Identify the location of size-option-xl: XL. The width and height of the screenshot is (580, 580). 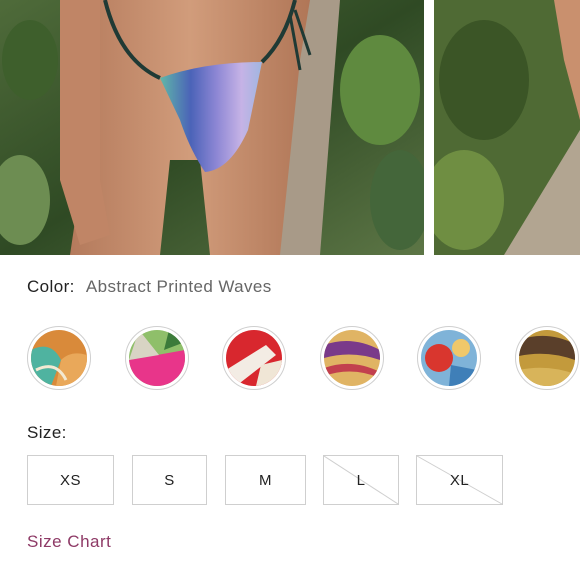
(459, 480).